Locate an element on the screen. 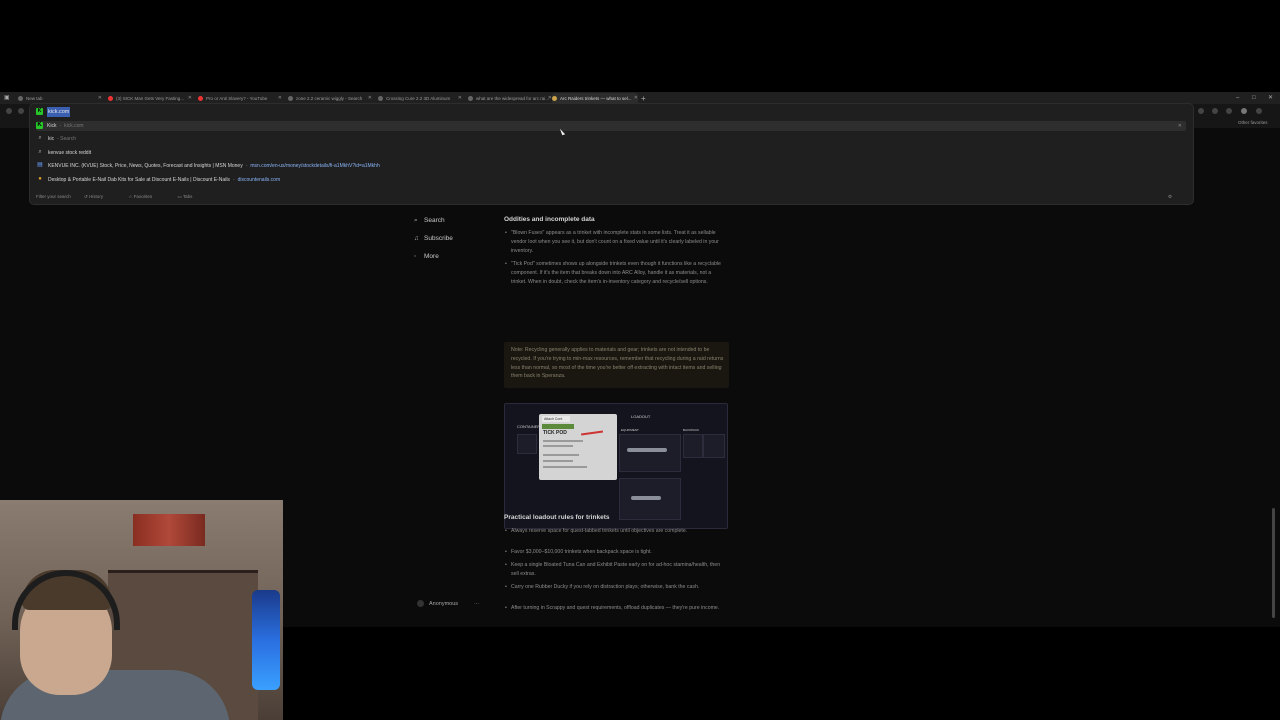 This screenshot has width=1280, height=720. avatar is located at coordinates (420, 603).